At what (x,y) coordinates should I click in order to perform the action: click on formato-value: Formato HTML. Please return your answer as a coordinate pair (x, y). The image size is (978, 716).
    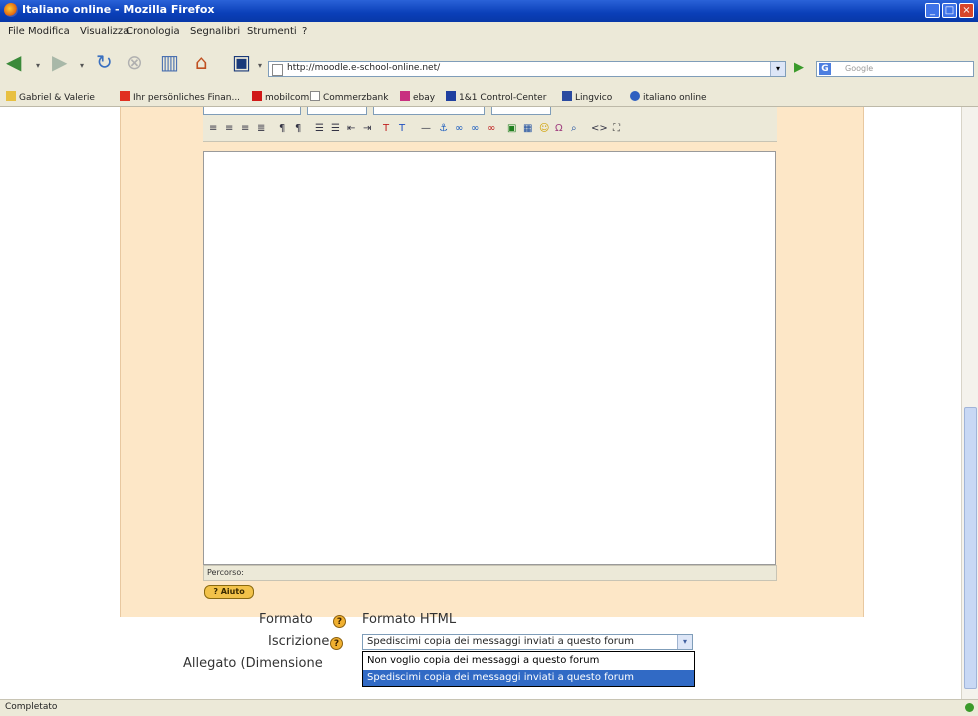
    Looking at the image, I should click on (409, 619).